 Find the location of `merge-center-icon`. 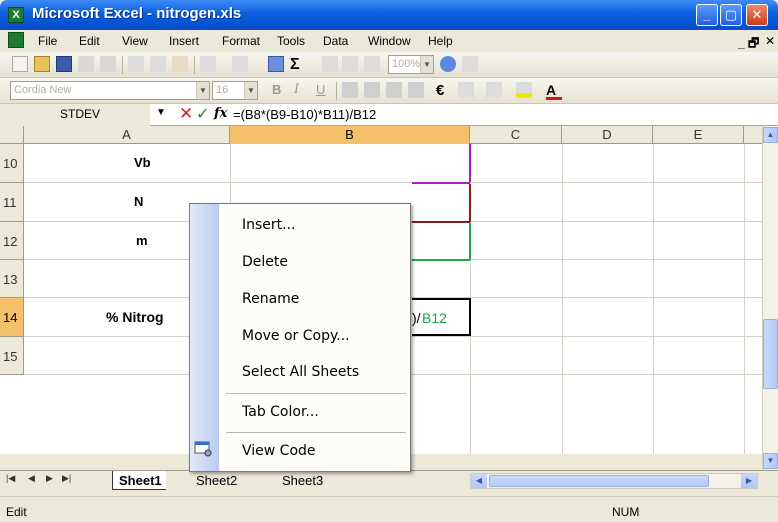

merge-center-icon is located at coordinates (416, 90).